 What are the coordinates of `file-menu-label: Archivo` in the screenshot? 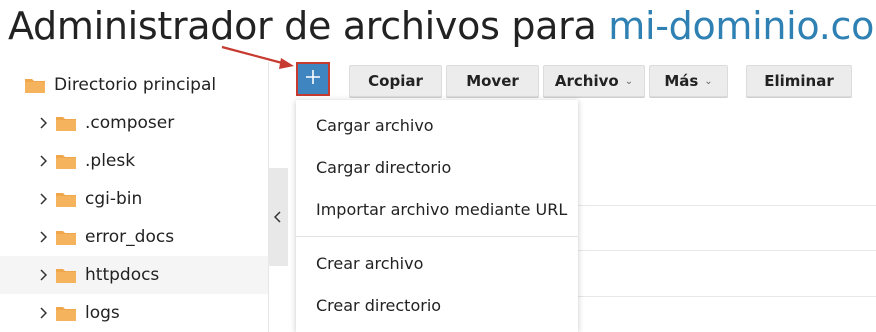 It's located at (586, 81).